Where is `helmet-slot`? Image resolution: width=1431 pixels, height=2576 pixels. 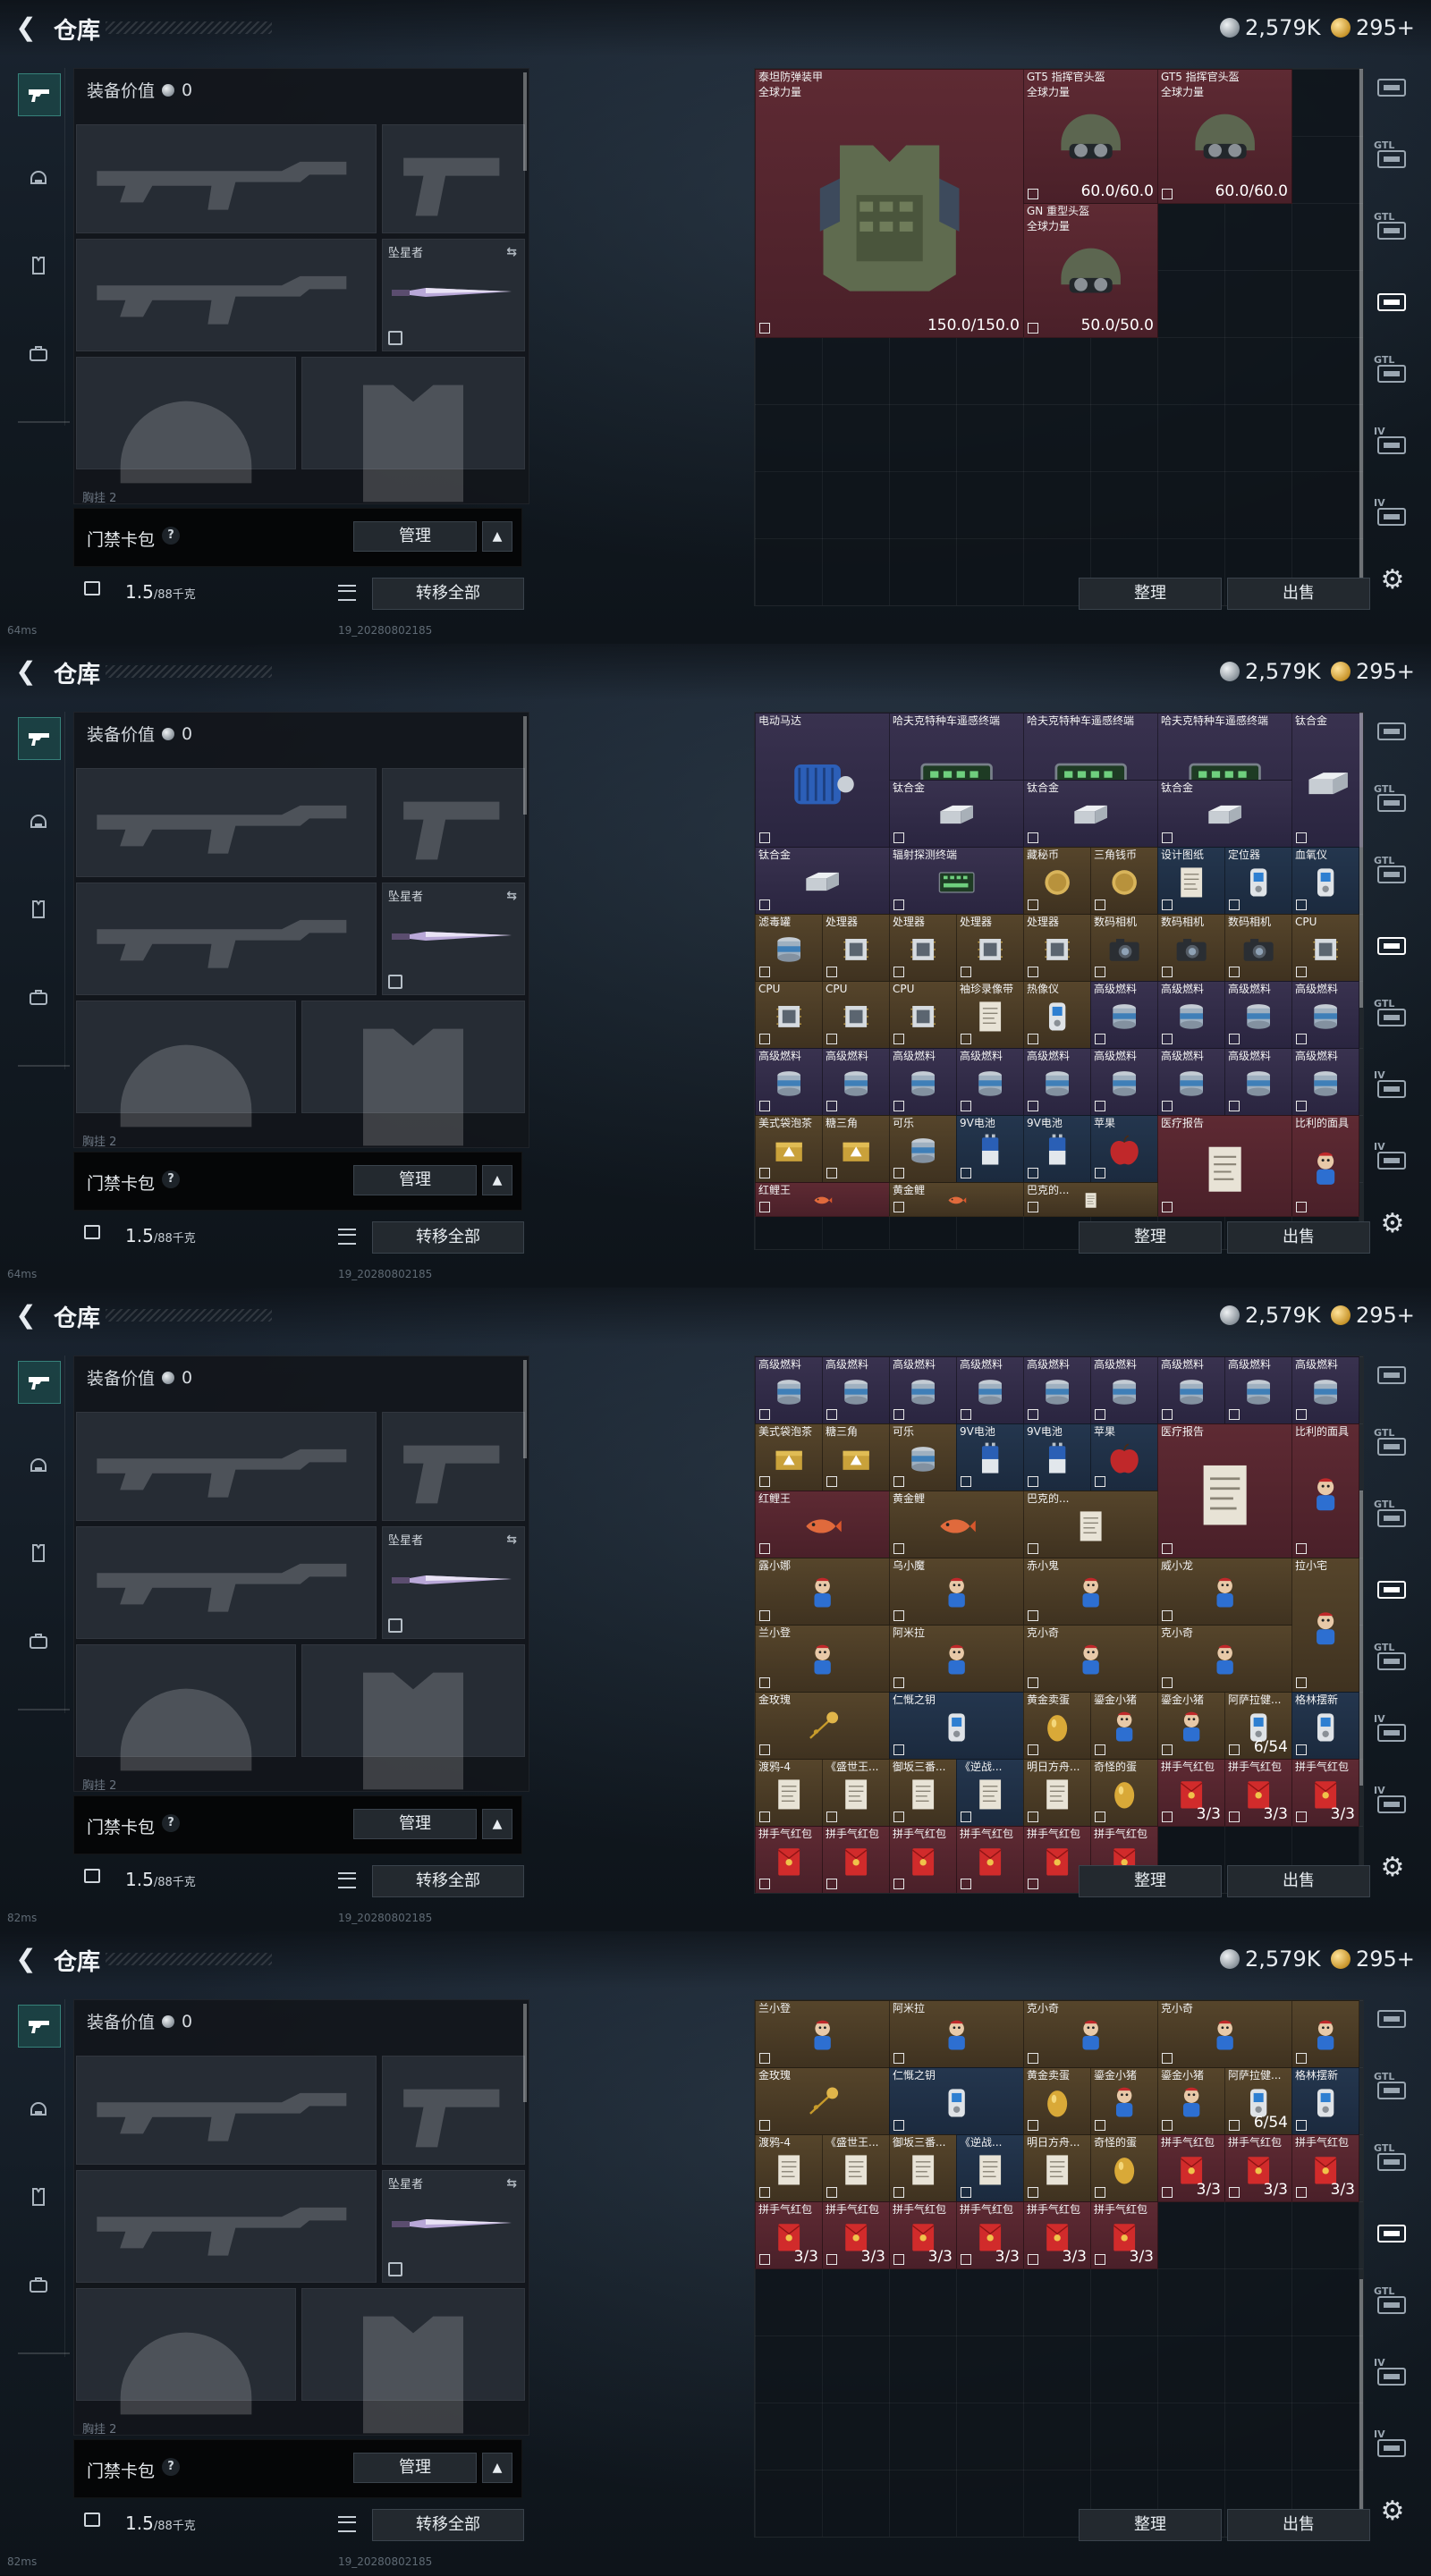 helmet-slot is located at coordinates (186, 1707).